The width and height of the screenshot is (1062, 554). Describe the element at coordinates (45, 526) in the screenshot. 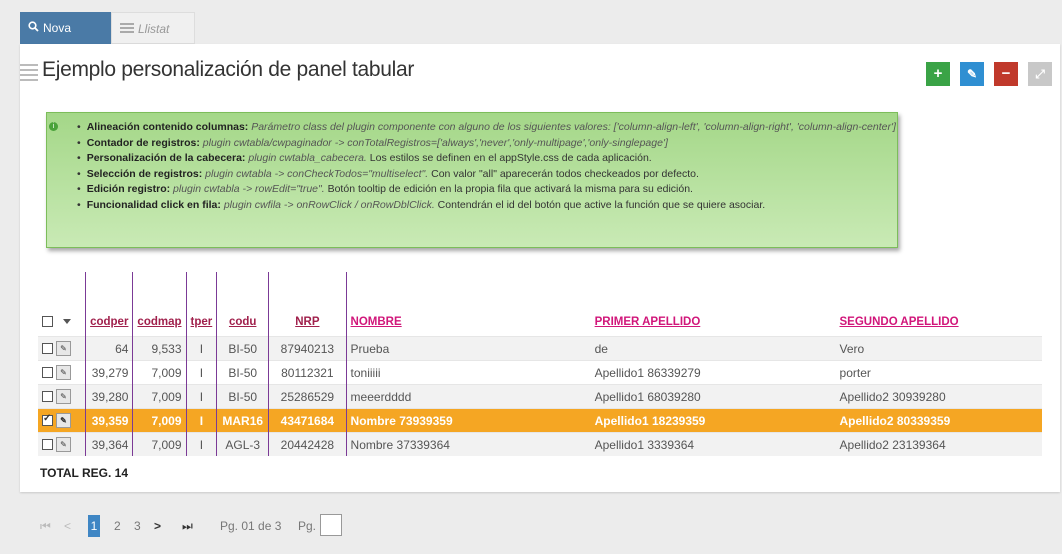

I see `first-page-icon: ⏮` at that location.